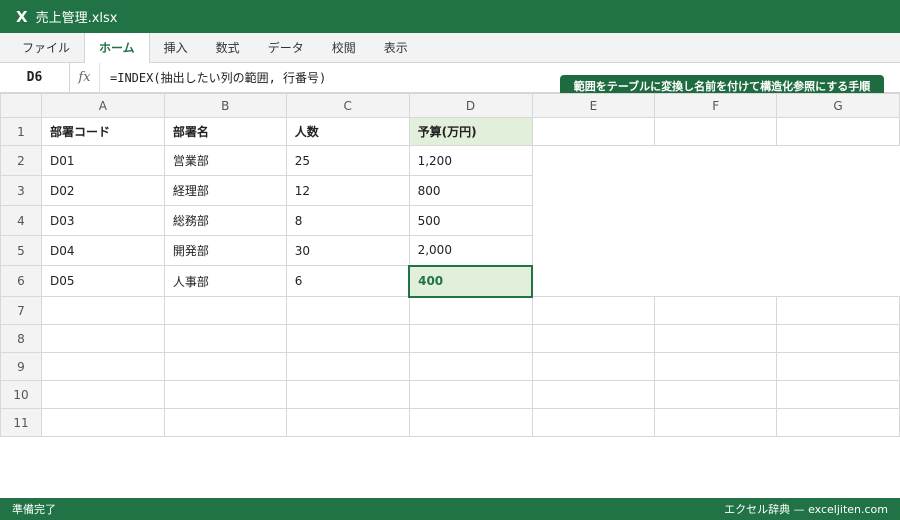 The width and height of the screenshot is (900, 520). What do you see at coordinates (470, 131) in the screenshot?
I see `cell-d1: 予算(万円)` at bounding box center [470, 131].